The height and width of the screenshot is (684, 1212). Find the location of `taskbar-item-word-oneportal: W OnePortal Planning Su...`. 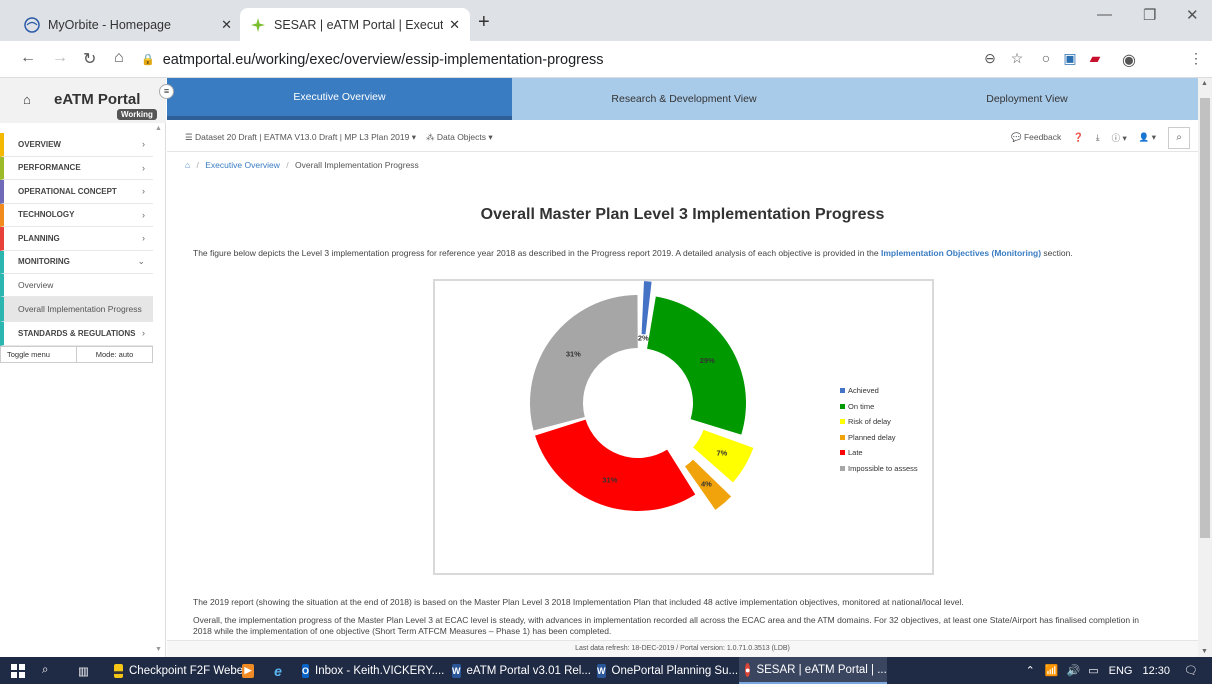

taskbar-item-word-oneportal: W OnePortal Planning Su... is located at coordinates (665, 670).